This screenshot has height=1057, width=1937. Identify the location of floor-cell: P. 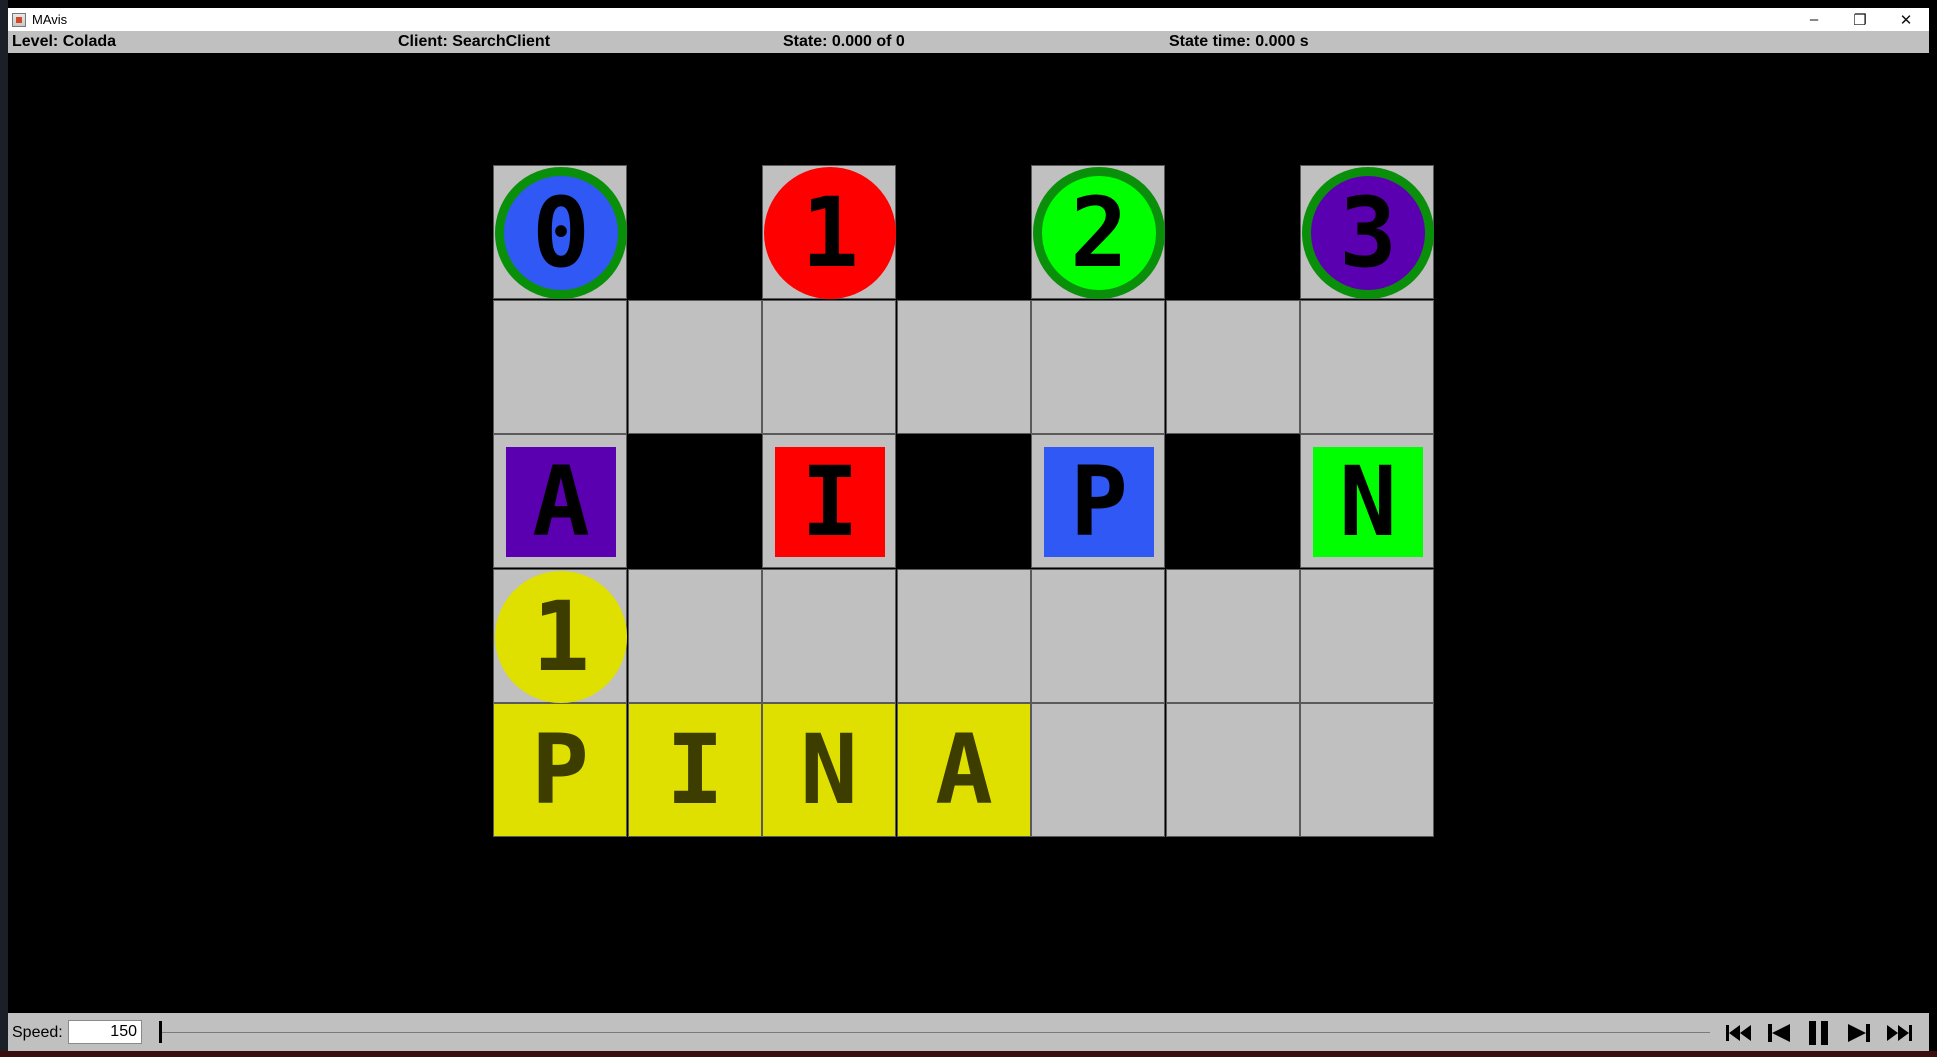
(1098, 501).